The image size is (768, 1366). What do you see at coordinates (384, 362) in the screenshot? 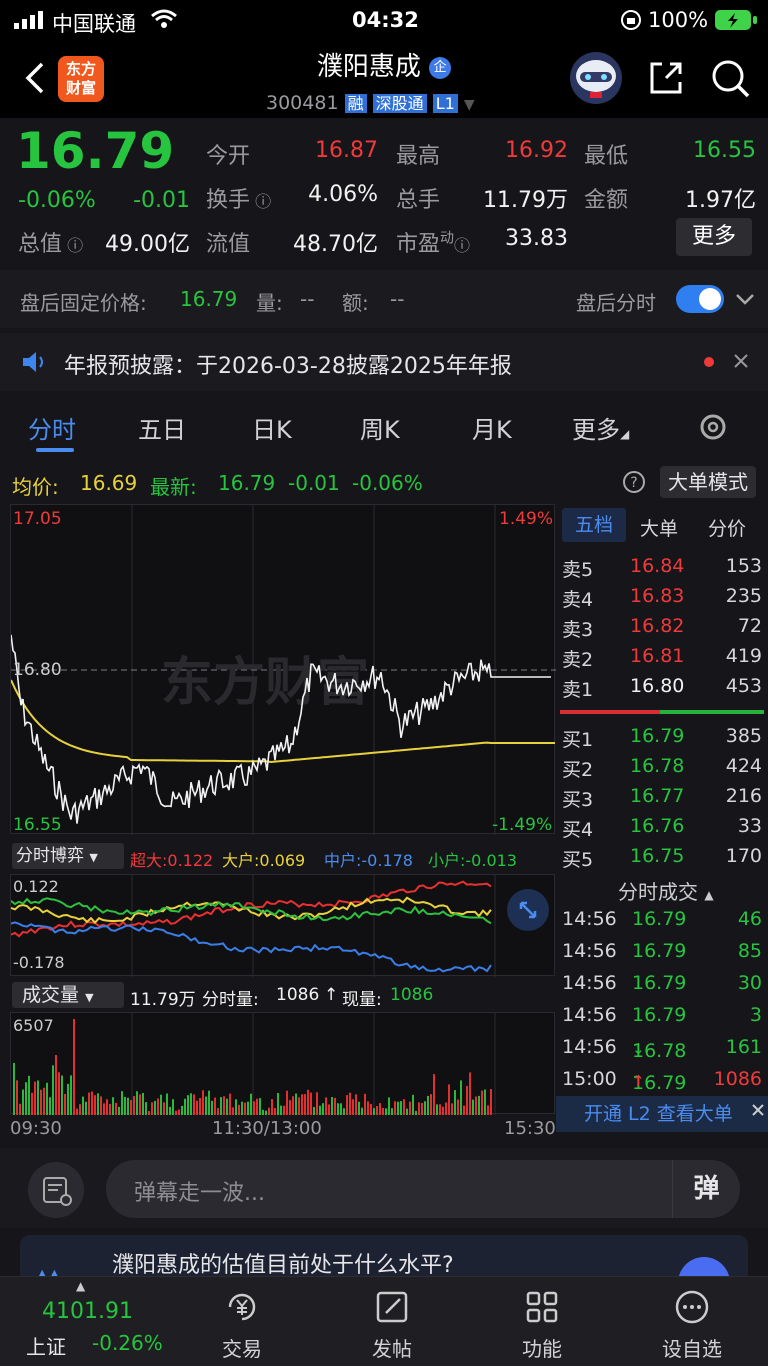
I see `notice-bar: 年报预披露：于2026-03-28披露2025年年报` at bounding box center [384, 362].